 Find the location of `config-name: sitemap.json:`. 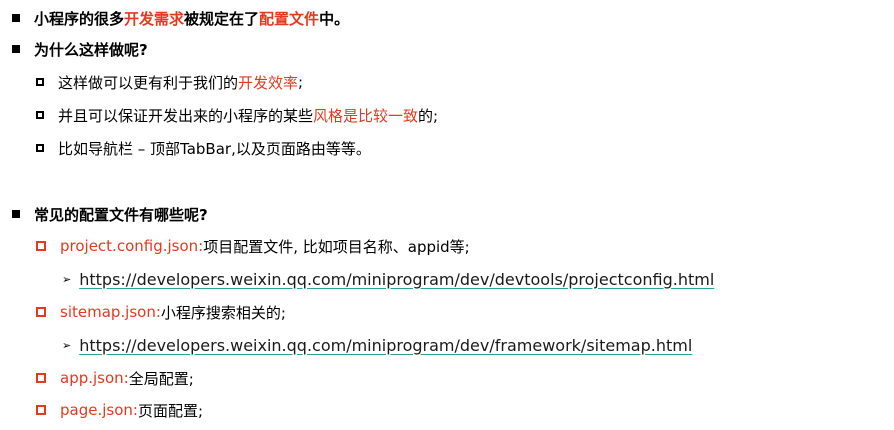

config-name: sitemap.json: is located at coordinates (110, 312).